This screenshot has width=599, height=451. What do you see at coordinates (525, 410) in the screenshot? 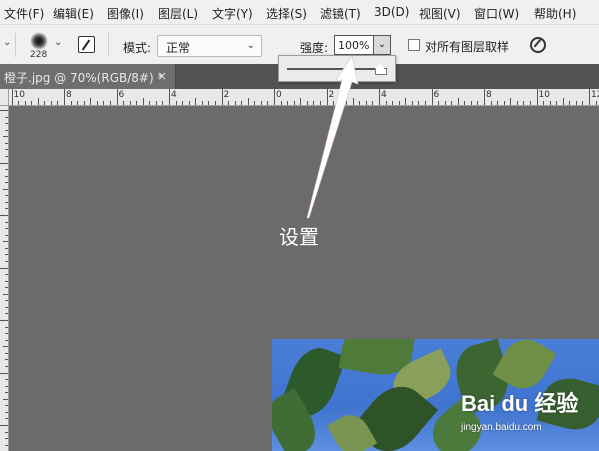
I see `watermark: Bai du 经验 jingyan.baidu.com` at bounding box center [525, 410].